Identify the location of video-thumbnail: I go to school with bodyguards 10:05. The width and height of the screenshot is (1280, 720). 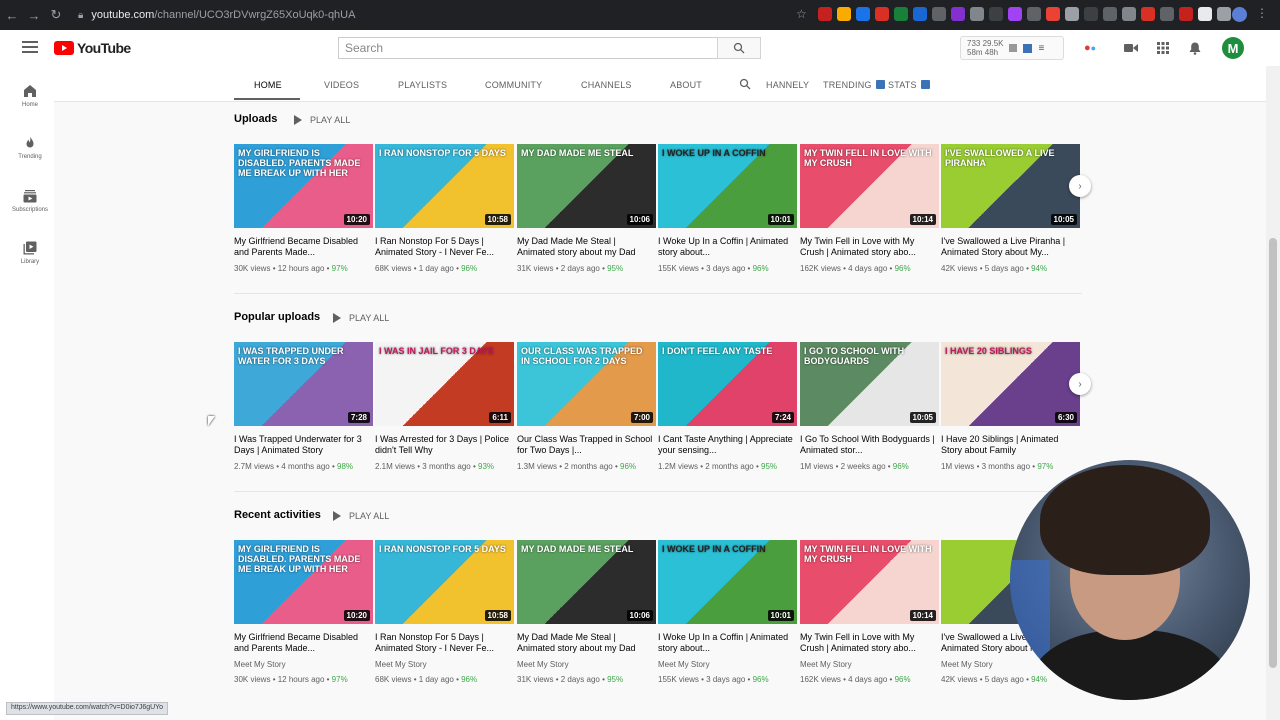
(869, 384).